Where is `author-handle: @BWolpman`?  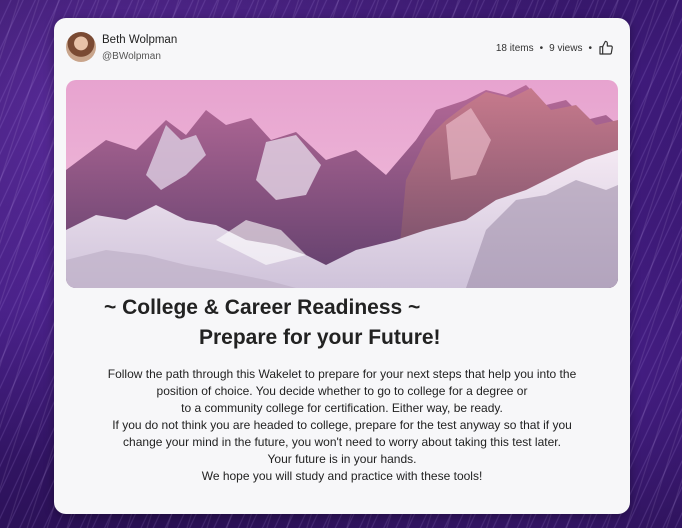
author-handle: @BWolpman is located at coordinates (131, 56).